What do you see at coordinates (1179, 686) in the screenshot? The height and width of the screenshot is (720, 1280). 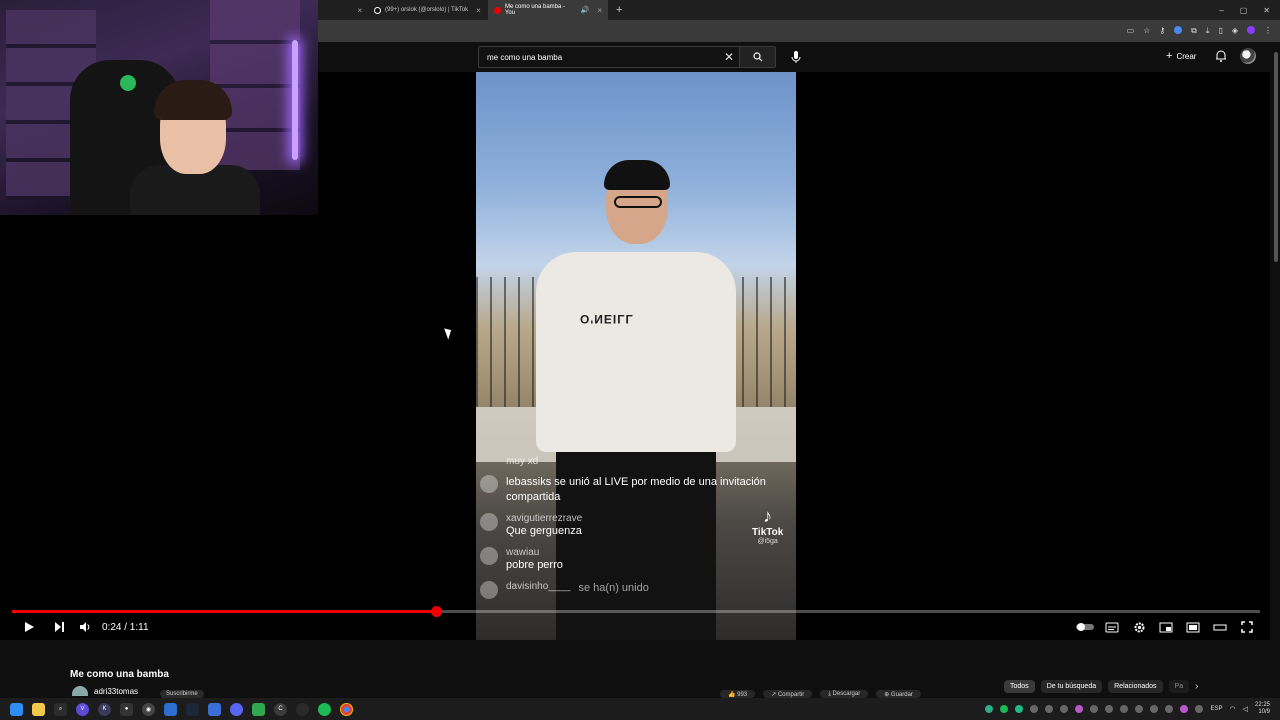 I see `chip-more: Pa` at bounding box center [1179, 686].